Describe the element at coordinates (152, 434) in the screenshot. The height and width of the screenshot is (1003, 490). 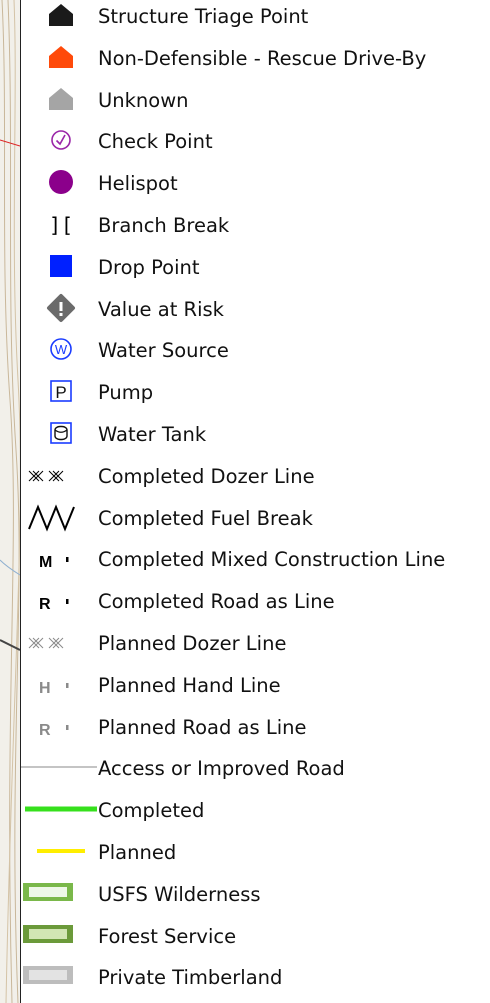
I see `legend-item-label: Water Tank` at that location.